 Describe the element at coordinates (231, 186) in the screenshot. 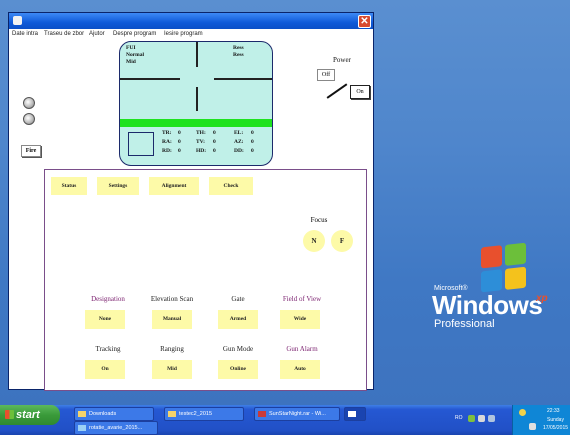

I see `check-button: Check` at that location.